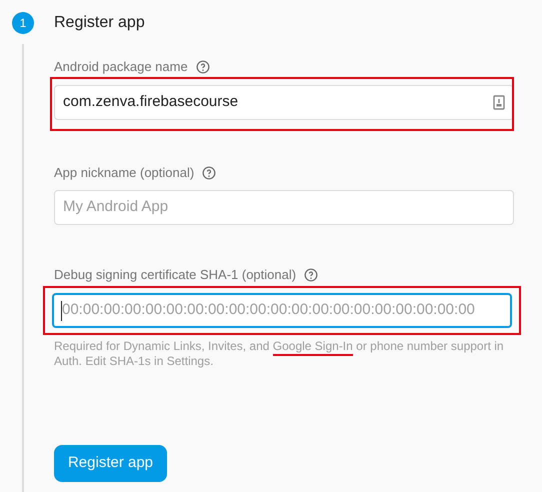  I want to click on text-field: com.zenva.firebasecourse, so click(283, 102).